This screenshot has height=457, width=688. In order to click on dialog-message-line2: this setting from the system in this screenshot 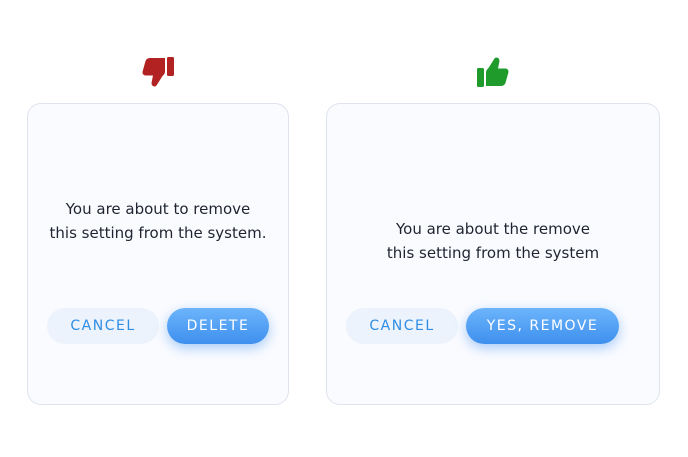, I will do `click(493, 253)`.